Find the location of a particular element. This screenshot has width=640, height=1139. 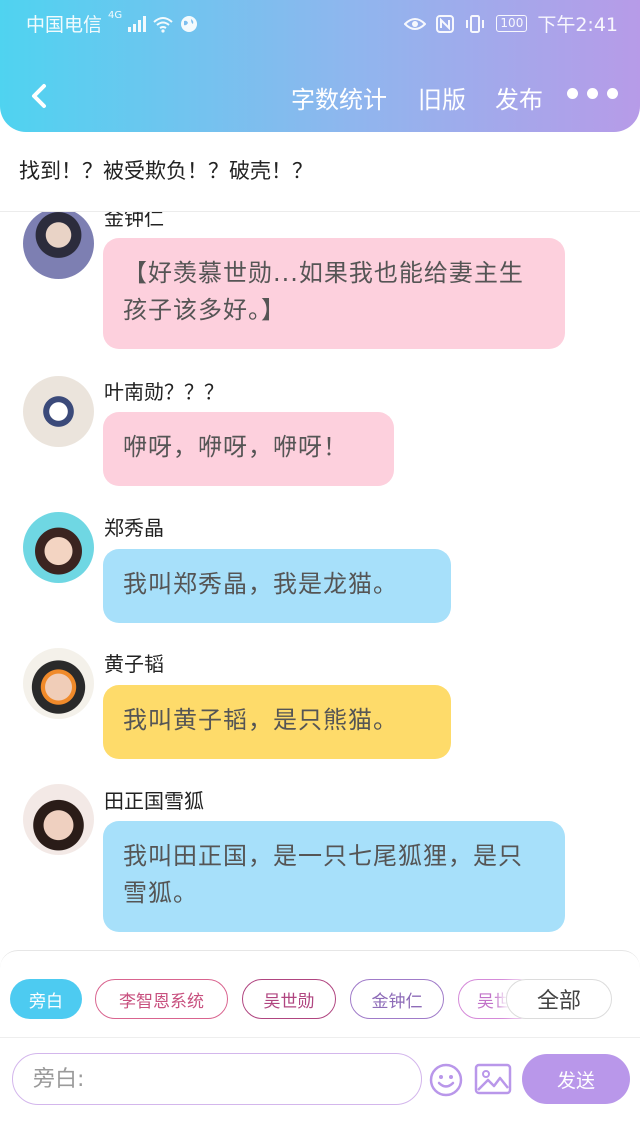

emoji-icon is located at coordinates (446, 1080).